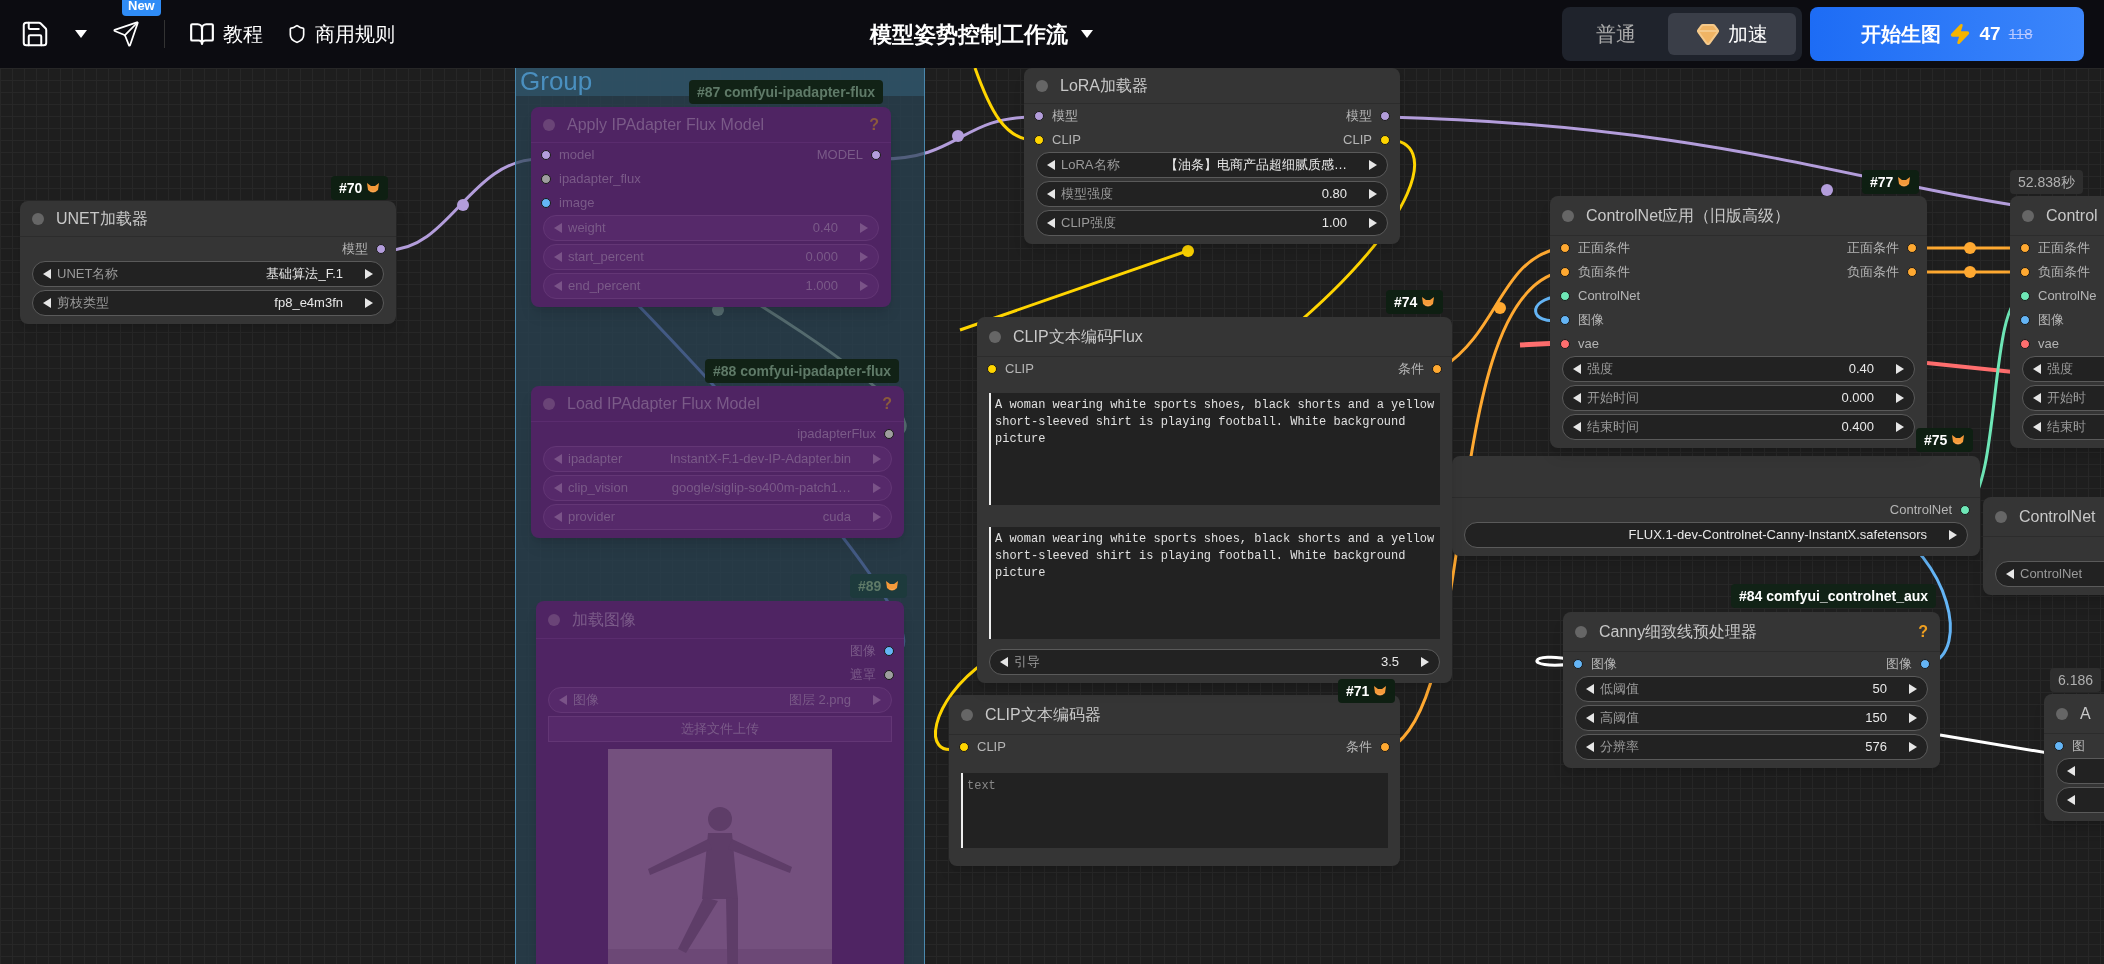  What do you see at coordinates (226, 34) in the screenshot?
I see `toolbar-link: 教程` at bounding box center [226, 34].